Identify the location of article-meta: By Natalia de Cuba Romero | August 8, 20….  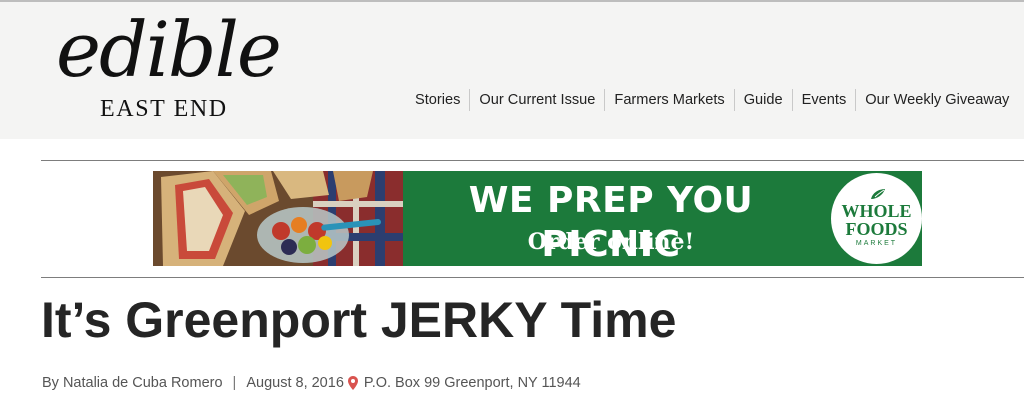
(311, 383).